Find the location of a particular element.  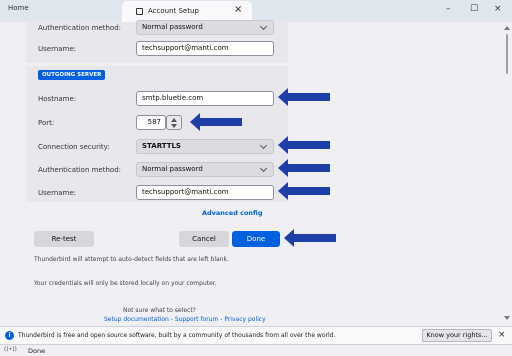

tab-account-setup: Account Setup × is located at coordinates (187, 11).